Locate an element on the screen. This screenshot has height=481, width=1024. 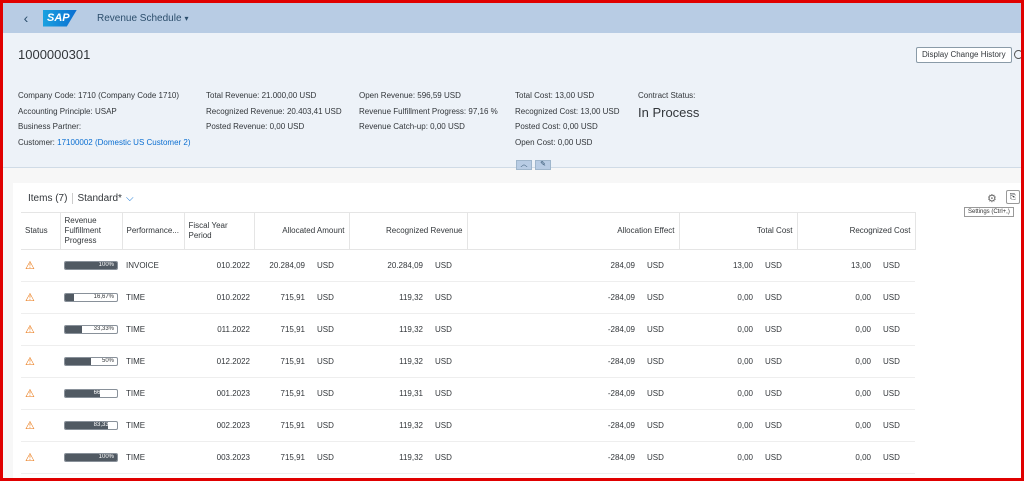
facet-value: 21.000,00 USD is located at coordinates (289, 95).